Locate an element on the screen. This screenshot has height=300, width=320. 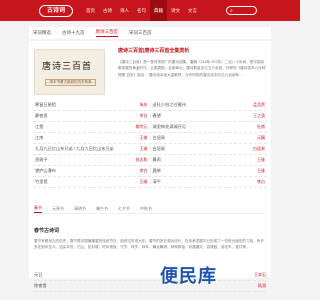
book-cover: 唐诗三百首 —带本书看古都城的历史故事— is located at coordinates (69, 72).